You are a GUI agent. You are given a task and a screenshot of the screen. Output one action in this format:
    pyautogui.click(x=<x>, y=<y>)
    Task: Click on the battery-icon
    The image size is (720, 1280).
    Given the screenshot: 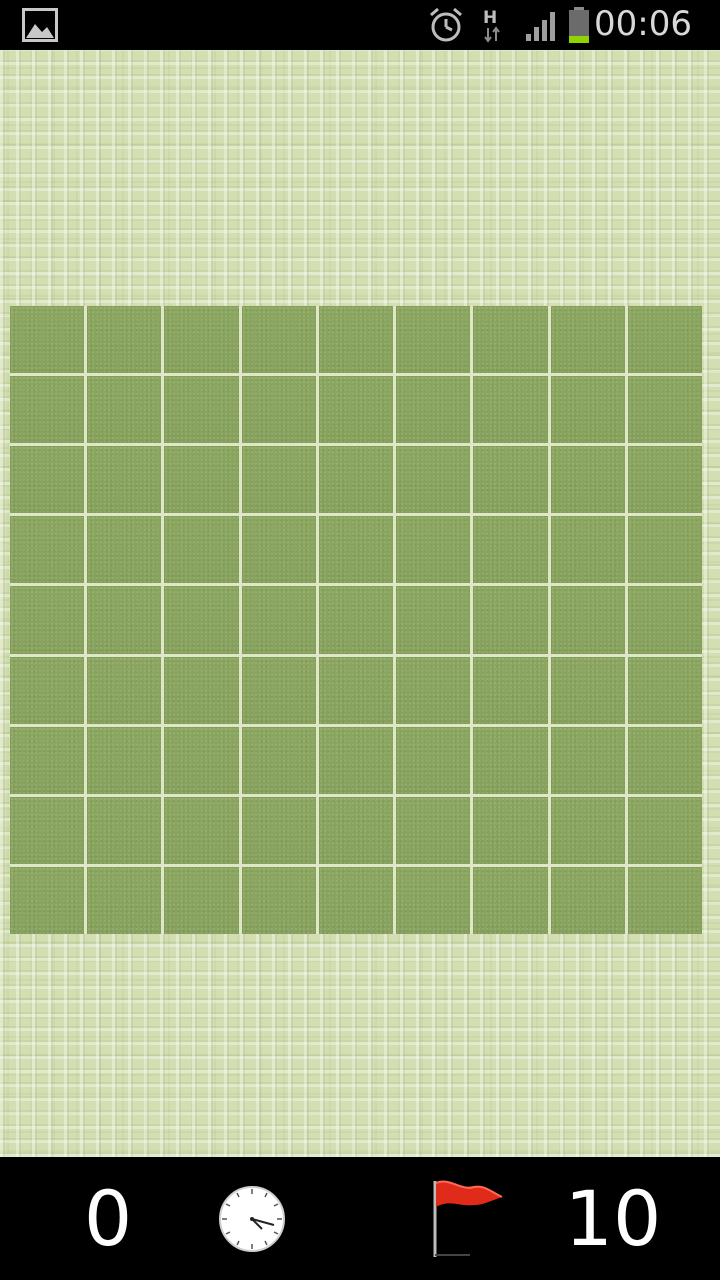 What is the action you would take?
    pyautogui.click(x=579, y=27)
    